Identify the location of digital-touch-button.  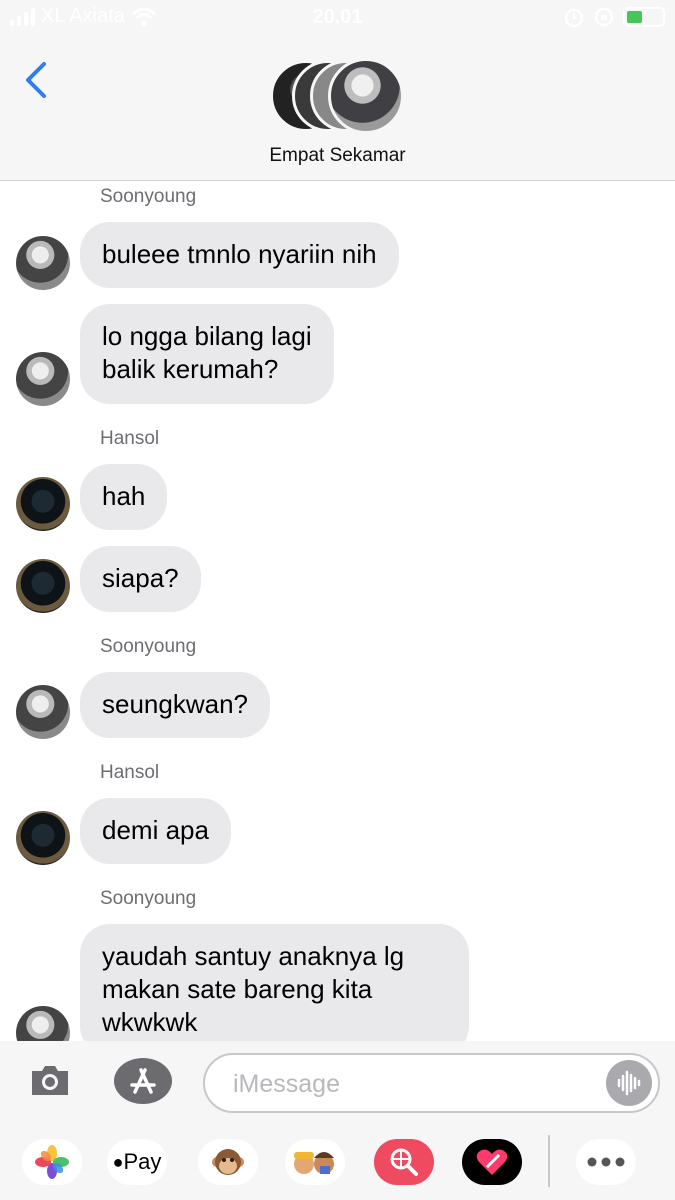
(492, 1162).